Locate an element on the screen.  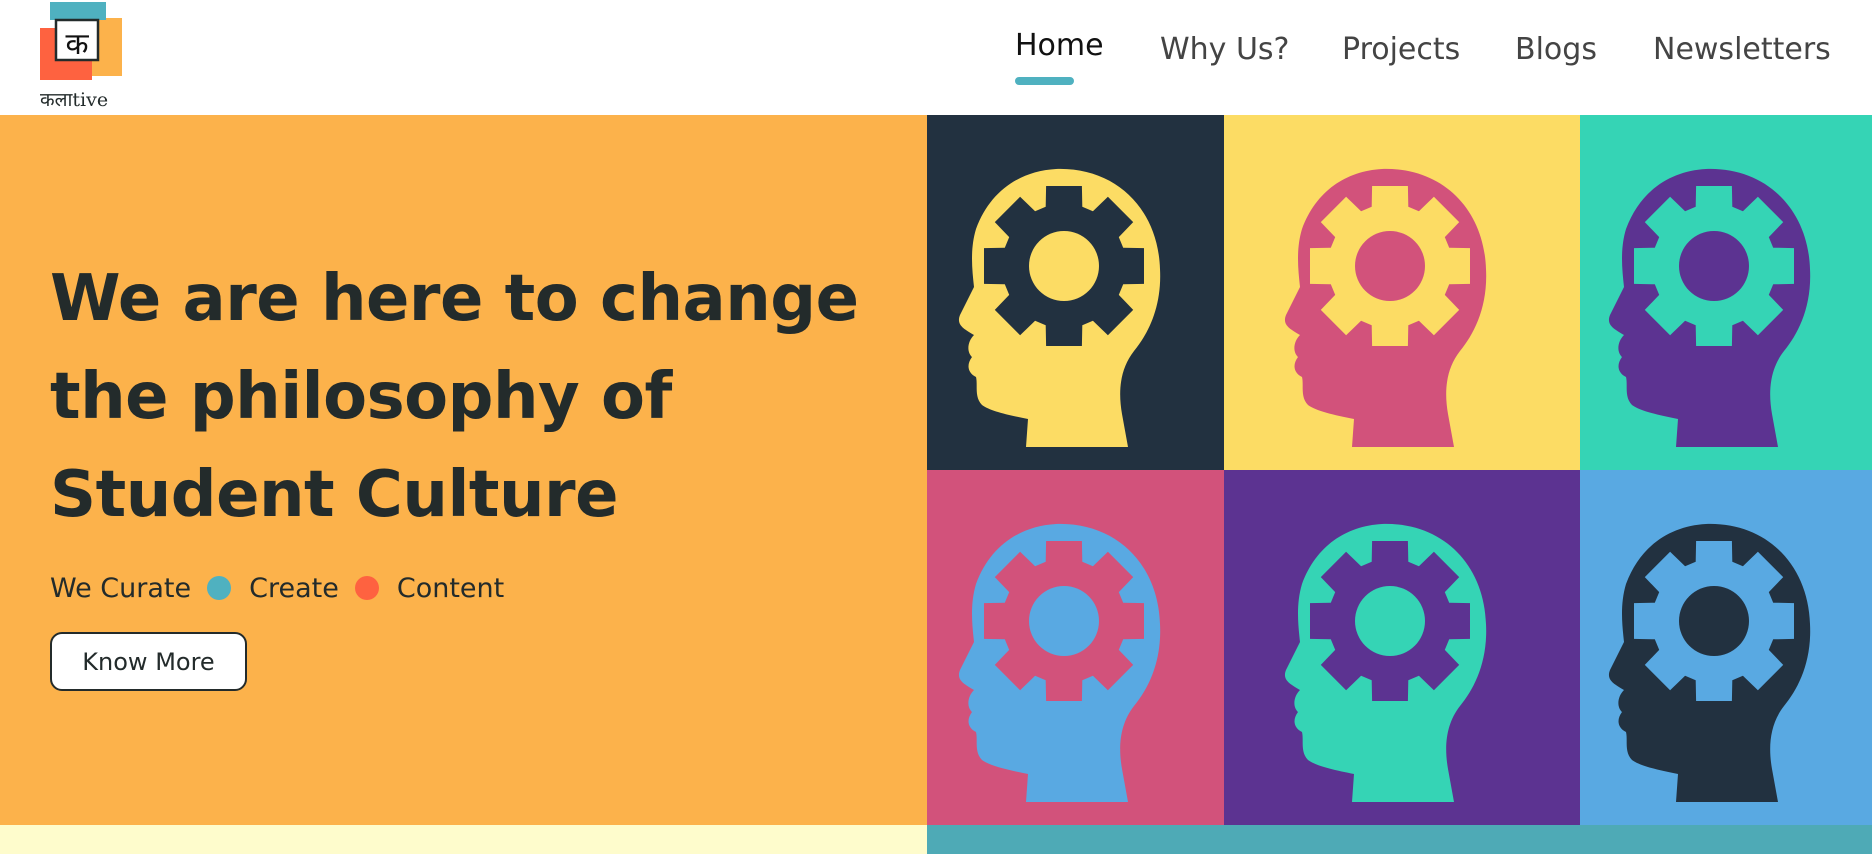
headline-line-2: the philosophy of is located at coordinates (361, 397).